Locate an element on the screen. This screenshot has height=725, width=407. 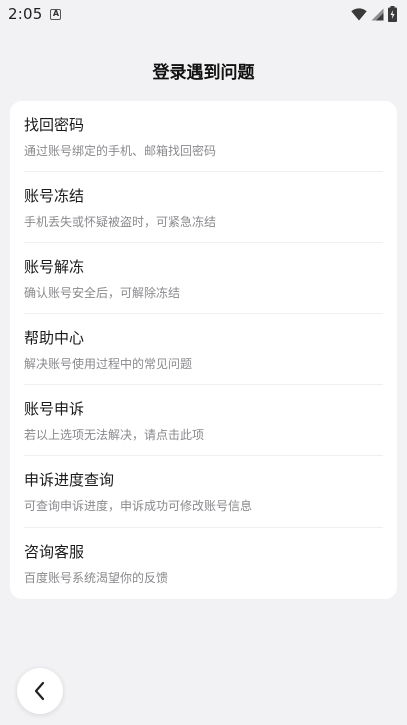
option-unfreeze-account: 账号解冻 确认账号安全后，可解除冻结 is located at coordinates (203, 279).